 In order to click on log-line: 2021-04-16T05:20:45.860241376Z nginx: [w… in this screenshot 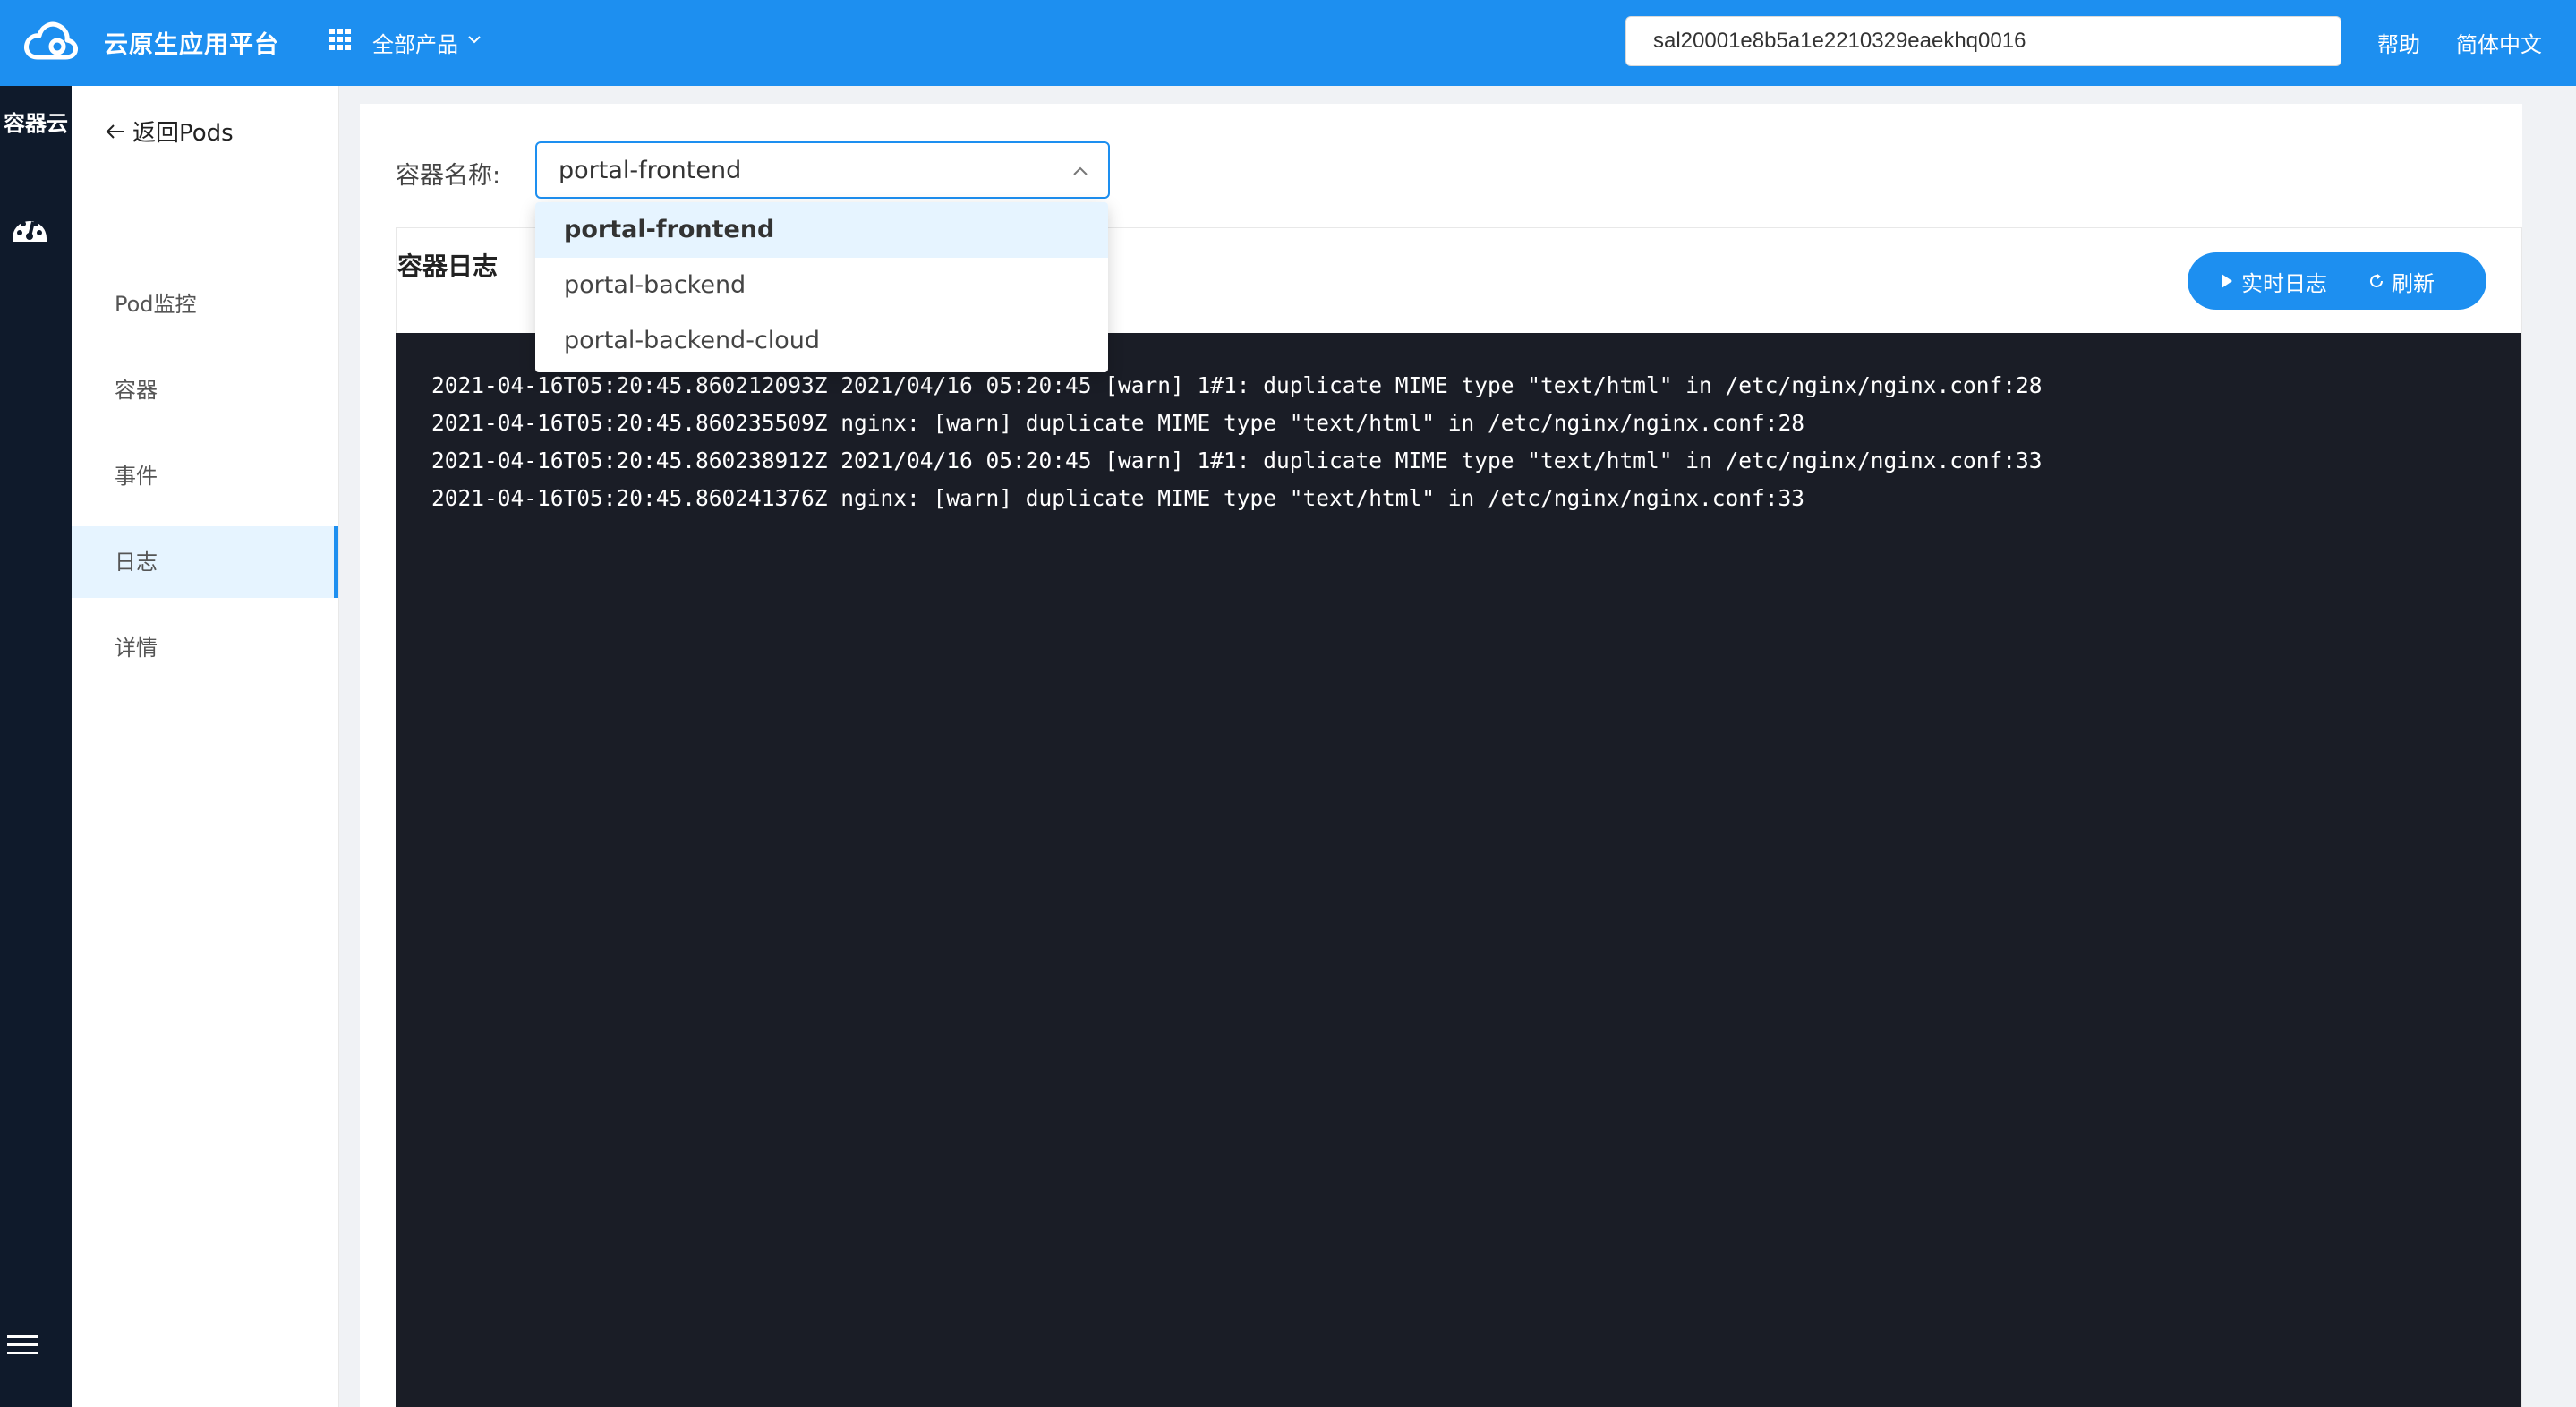, I will do `click(1118, 498)`.